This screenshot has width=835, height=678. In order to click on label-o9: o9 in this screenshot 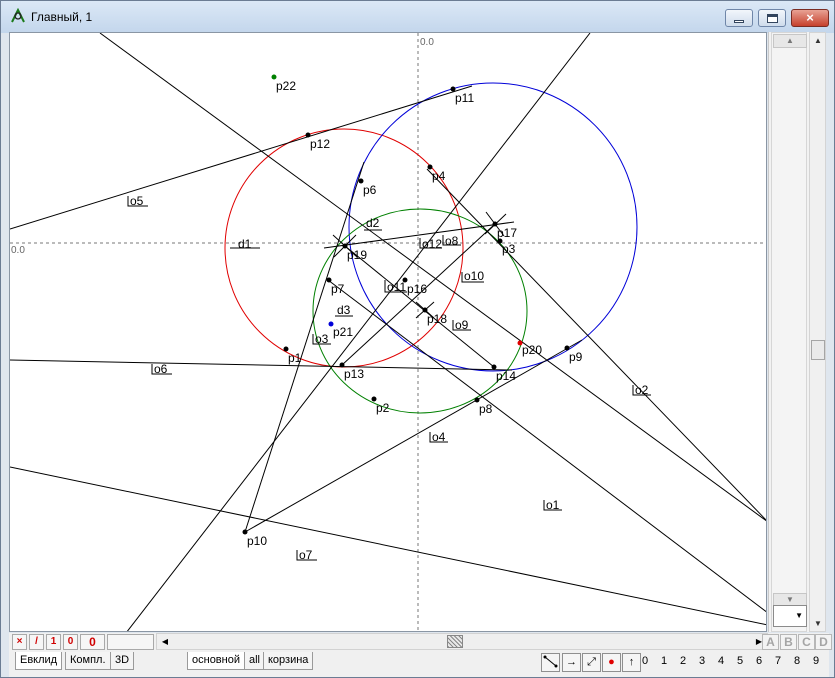, I will do `click(462, 325)`.